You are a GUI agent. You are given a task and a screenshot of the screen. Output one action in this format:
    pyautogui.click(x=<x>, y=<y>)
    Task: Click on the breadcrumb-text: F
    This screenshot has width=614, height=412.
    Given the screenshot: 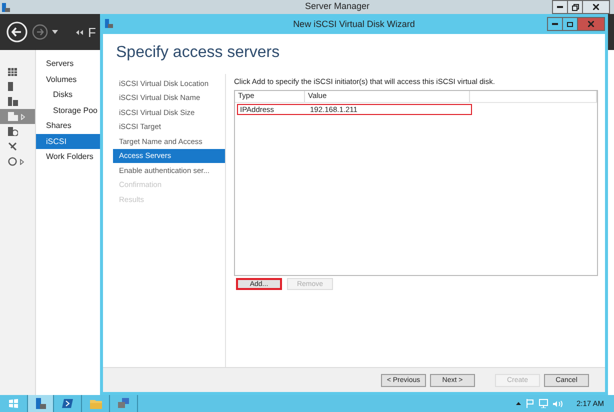 What is the action you would take?
    pyautogui.click(x=92, y=32)
    